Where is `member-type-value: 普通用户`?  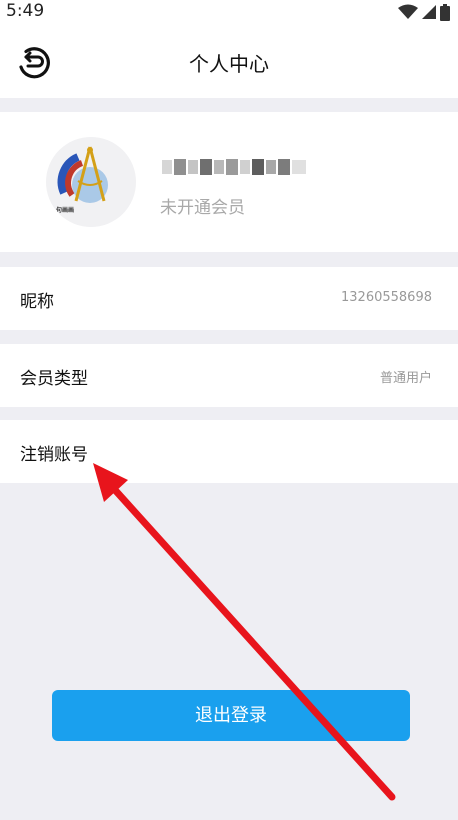 member-type-value: 普通用户 is located at coordinates (405, 378).